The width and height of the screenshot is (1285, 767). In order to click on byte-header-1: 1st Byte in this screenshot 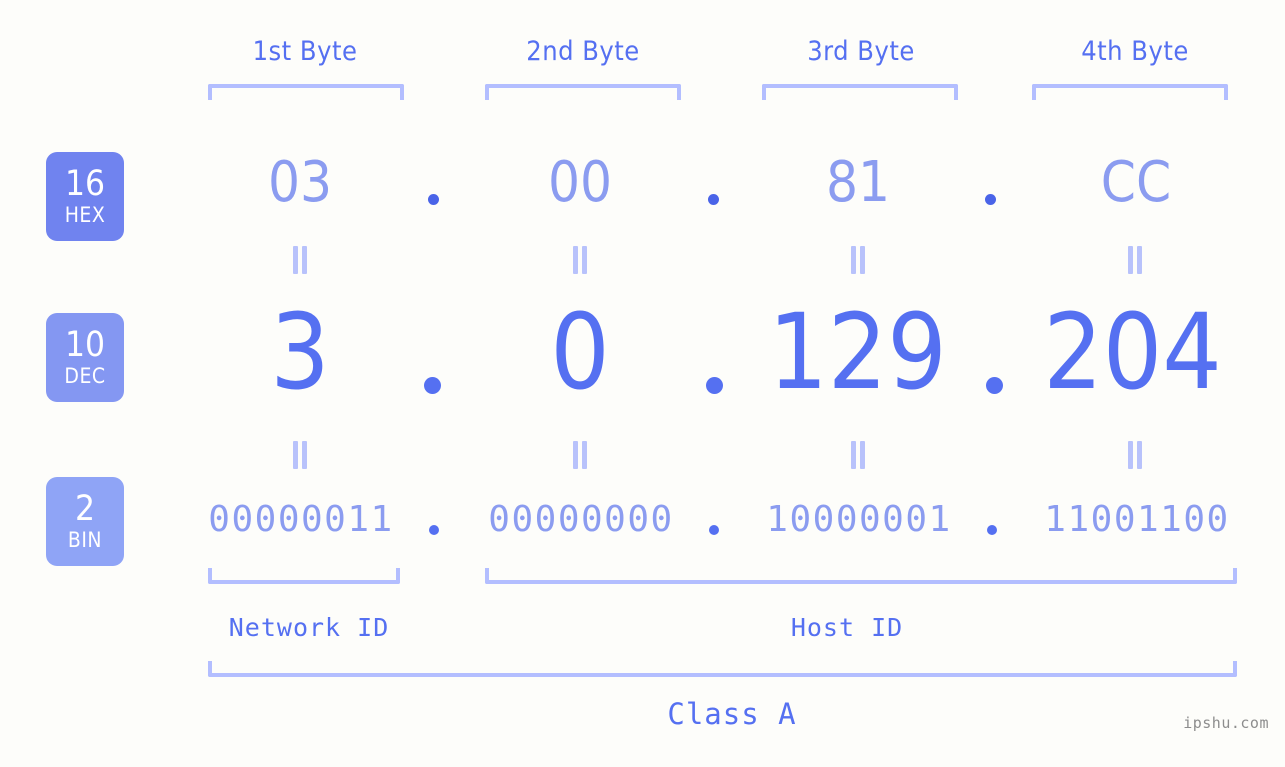, I will do `click(305, 51)`.